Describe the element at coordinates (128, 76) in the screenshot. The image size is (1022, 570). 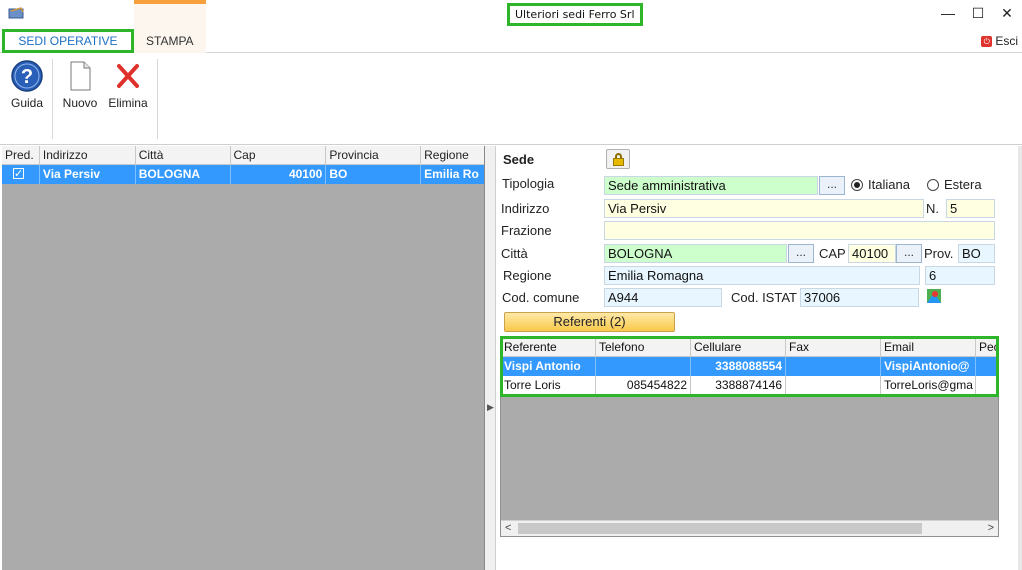
I see `delete-icon` at that location.